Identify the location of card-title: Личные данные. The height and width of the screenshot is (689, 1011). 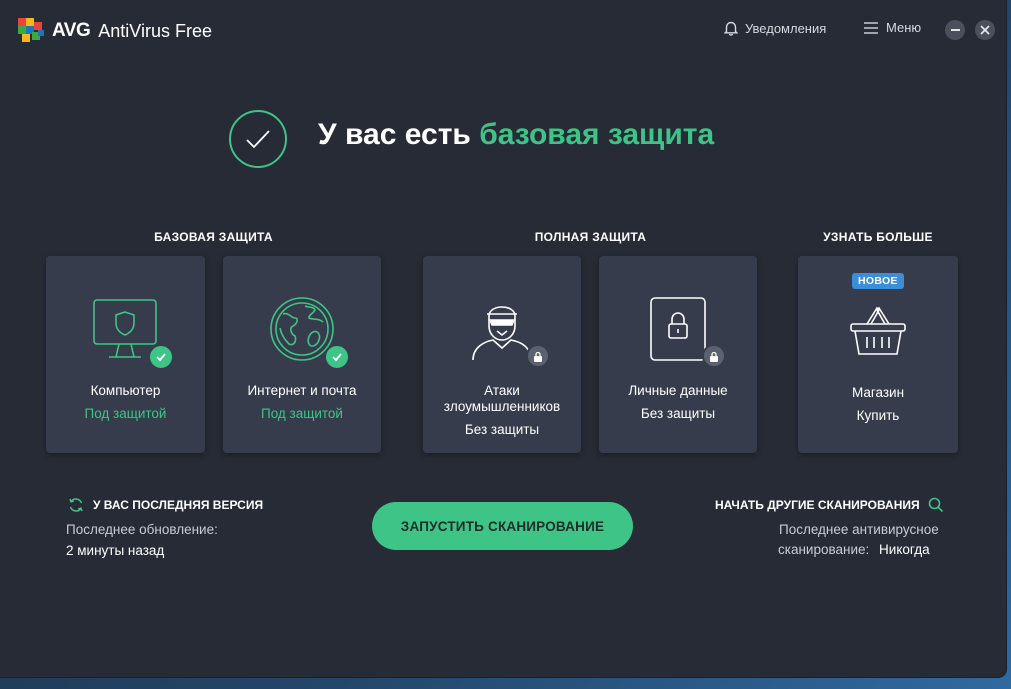
(678, 390).